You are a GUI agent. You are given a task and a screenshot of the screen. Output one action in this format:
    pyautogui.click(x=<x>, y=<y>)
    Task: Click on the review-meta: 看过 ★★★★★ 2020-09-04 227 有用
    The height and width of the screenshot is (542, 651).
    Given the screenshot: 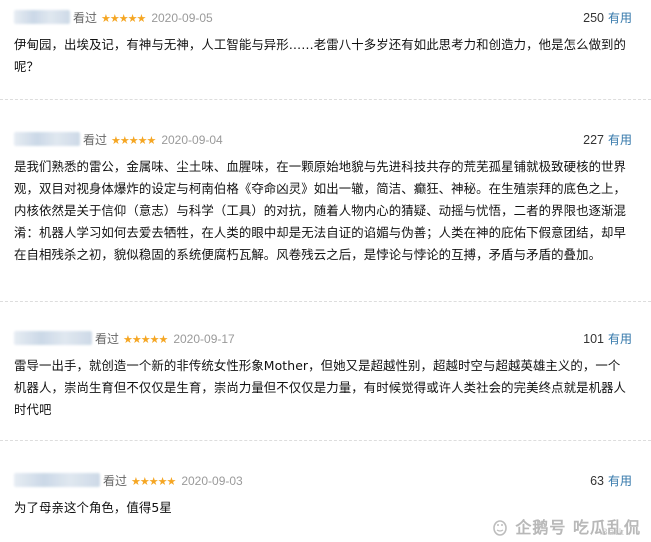 What is the action you would take?
    pyautogui.click(x=323, y=140)
    